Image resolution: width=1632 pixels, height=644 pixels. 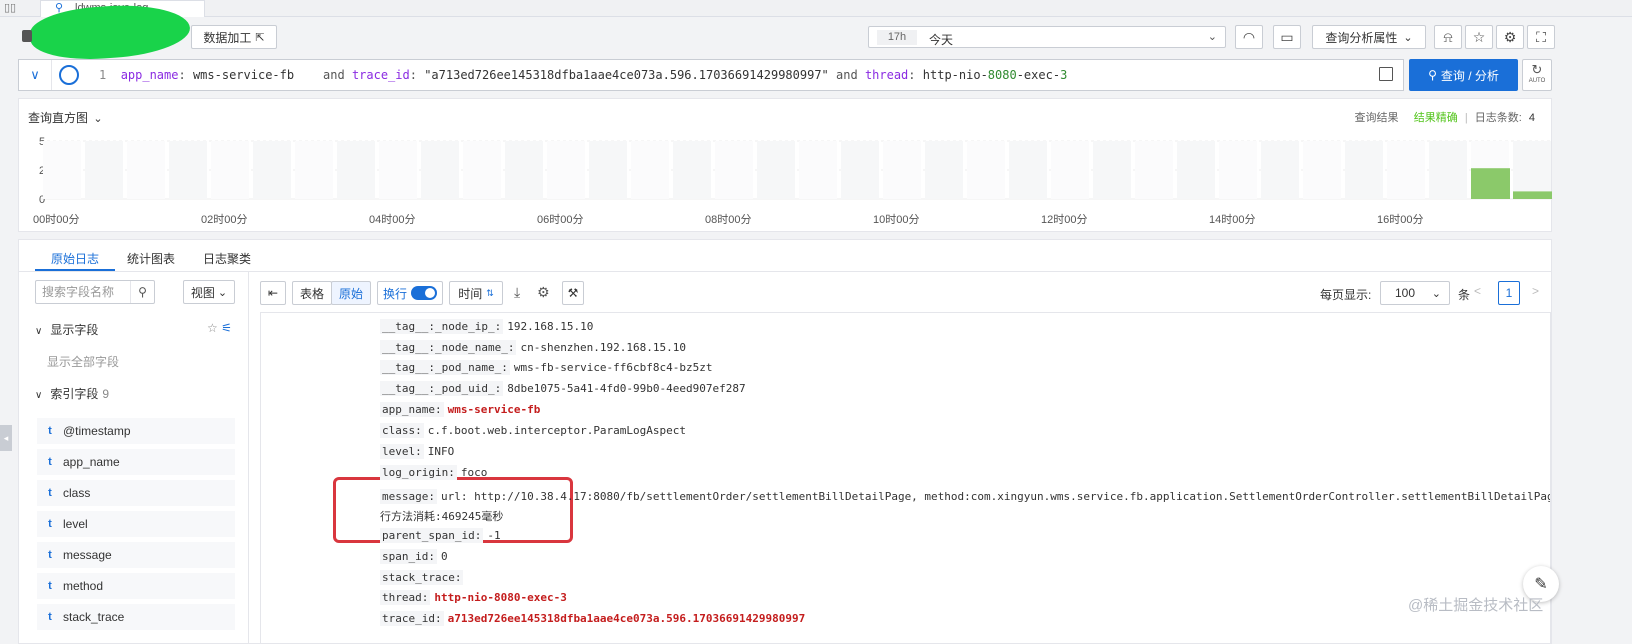 I want to click on auto-refresh-button: ↻ AUTO, so click(x=1537, y=75).